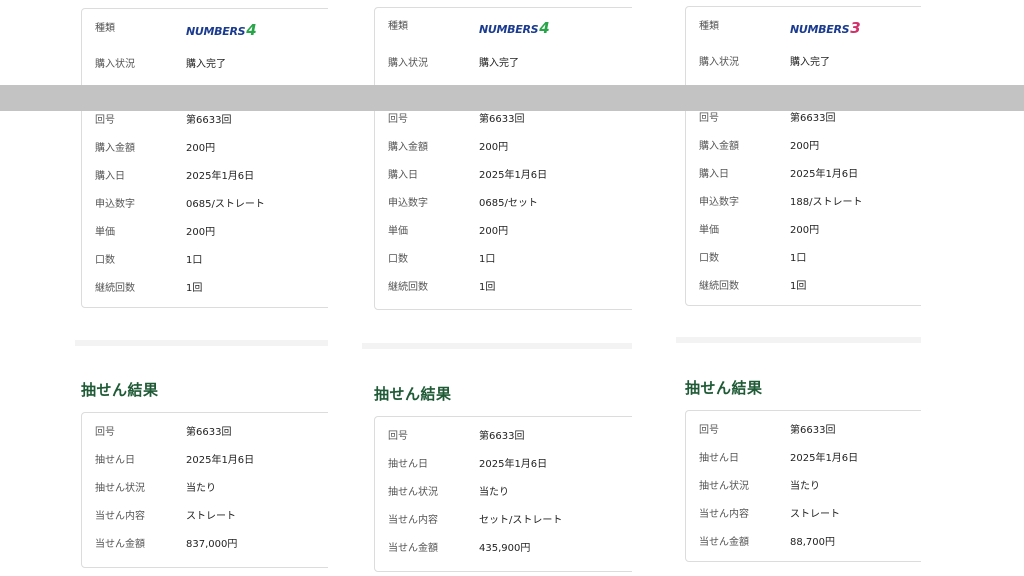  What do you see at coordinates (503, 549) in the screenshot?
I see `info-row: 当せん金額 435,900円` at bounding box center [503, 549].